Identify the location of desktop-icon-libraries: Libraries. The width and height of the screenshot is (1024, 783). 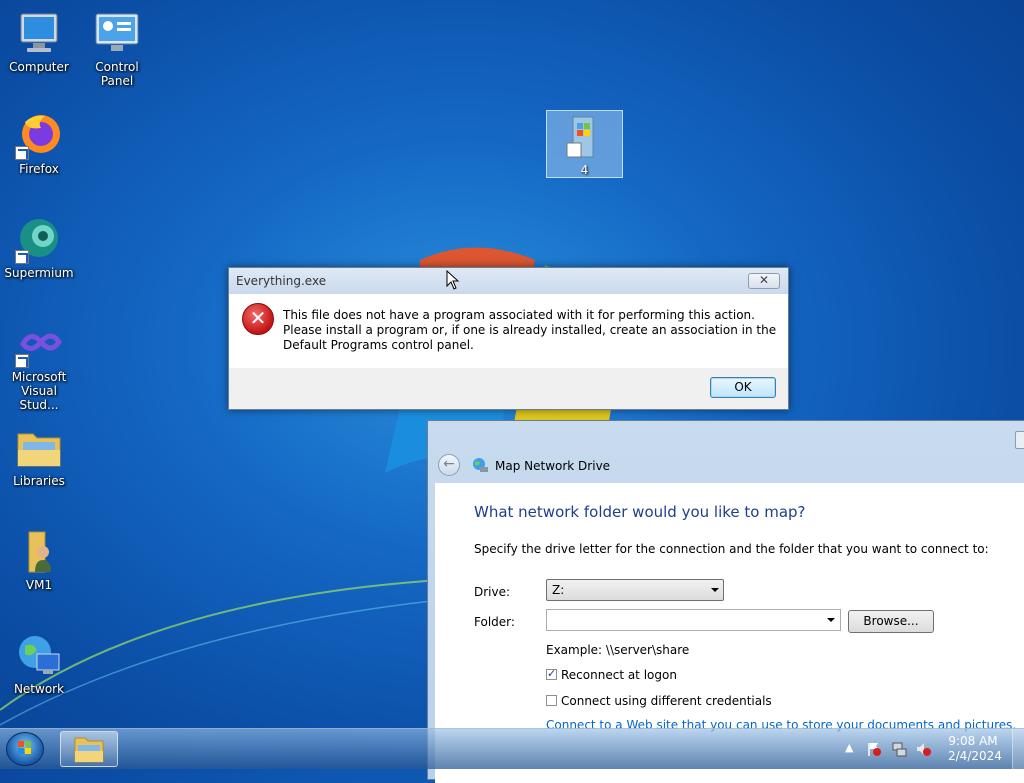
(39, 456).